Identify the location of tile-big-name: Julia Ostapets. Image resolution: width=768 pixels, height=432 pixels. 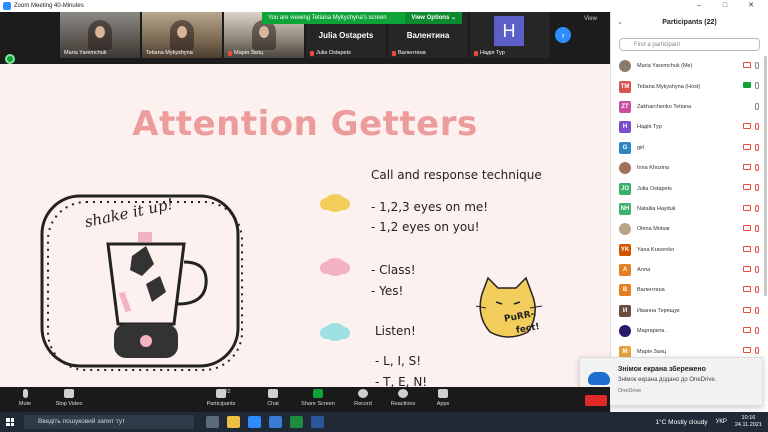
(346, 35).